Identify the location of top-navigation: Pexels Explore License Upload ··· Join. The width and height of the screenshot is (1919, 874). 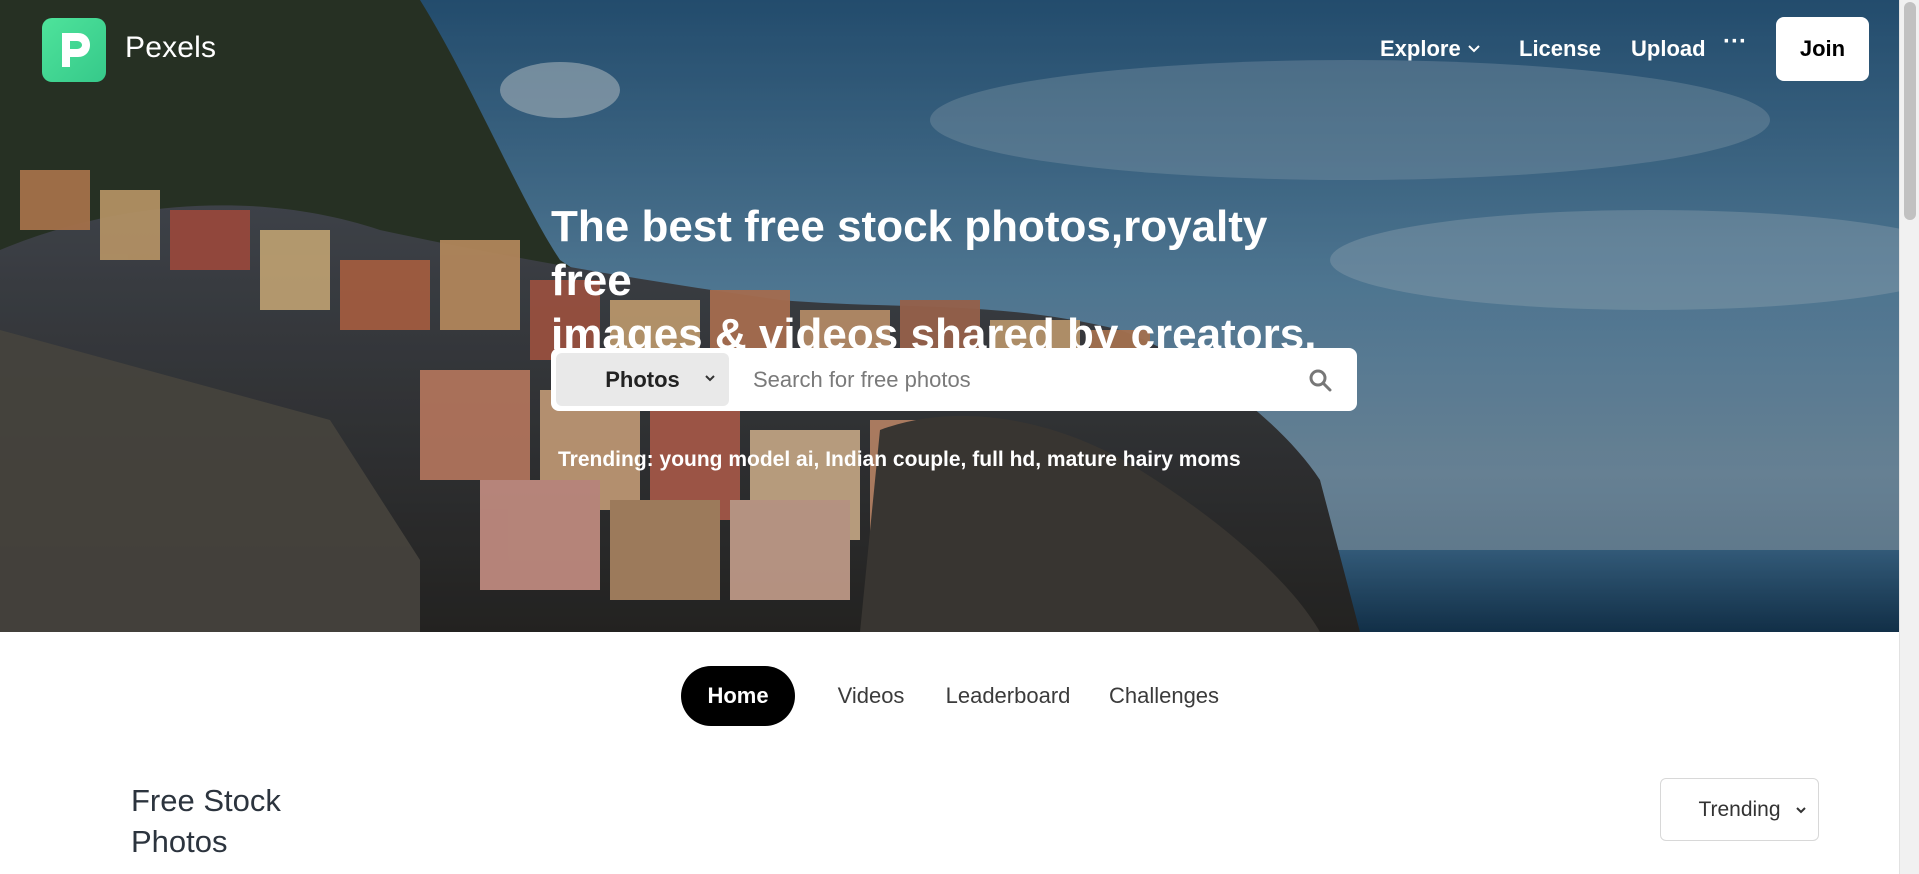
(949, 50).